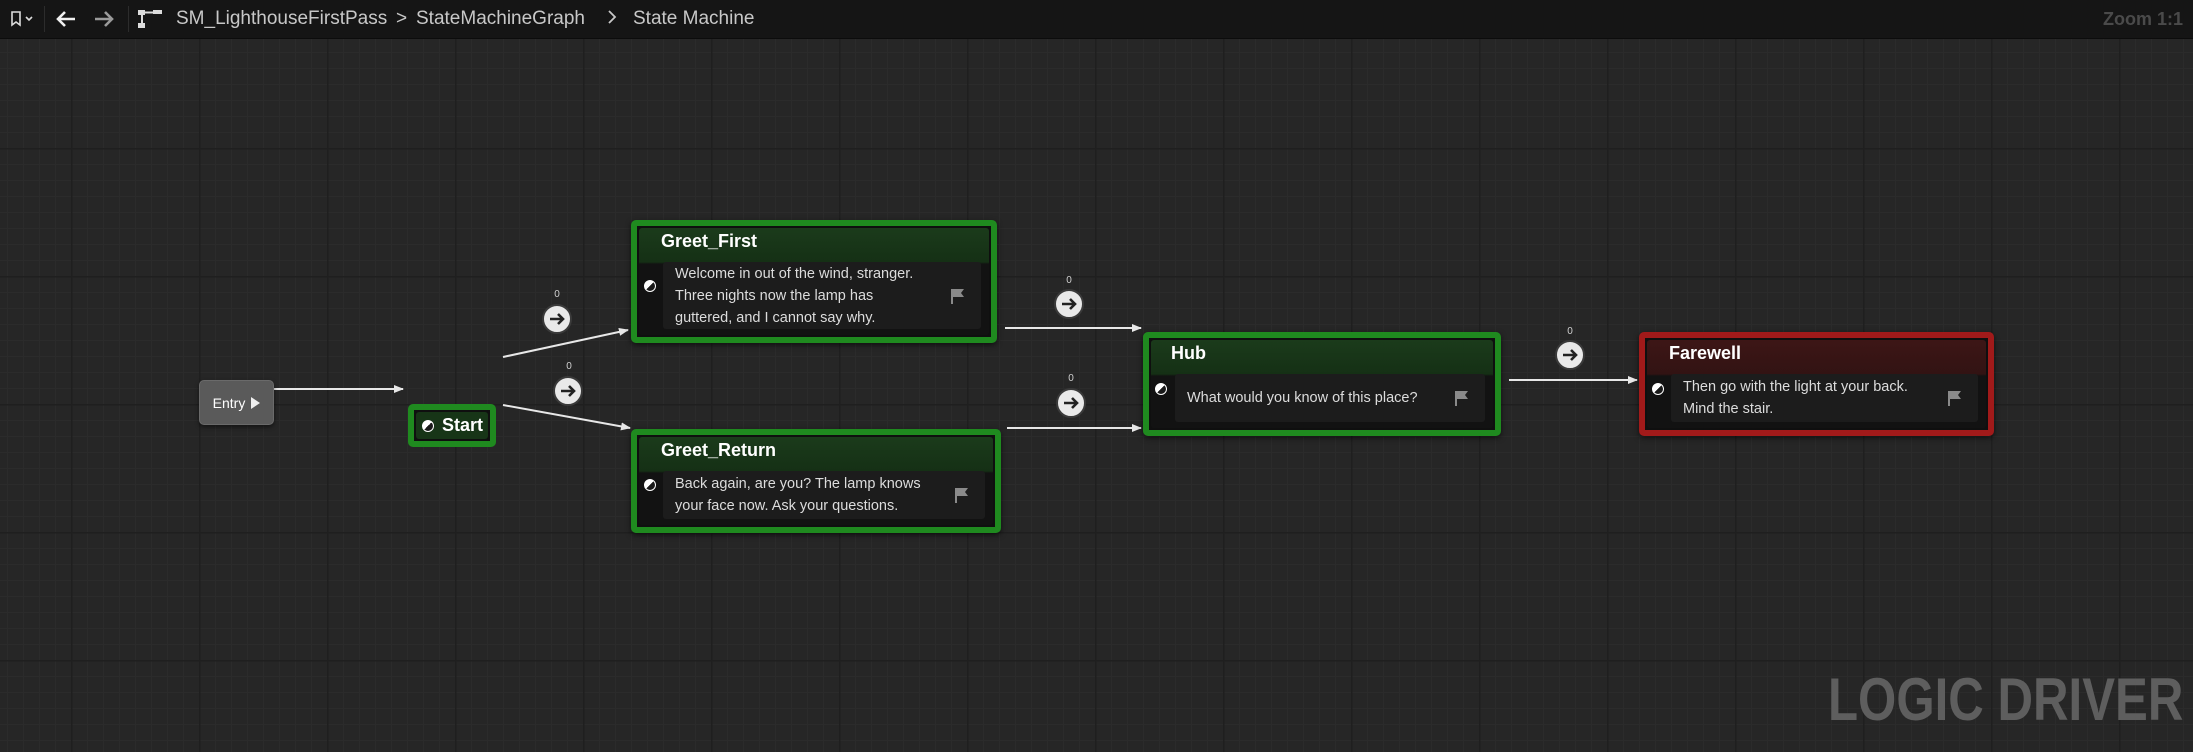 Image resolution: width=2193 pixels, height=752 pixels. I want to click on chevron-right-icon, so click(612, 17).